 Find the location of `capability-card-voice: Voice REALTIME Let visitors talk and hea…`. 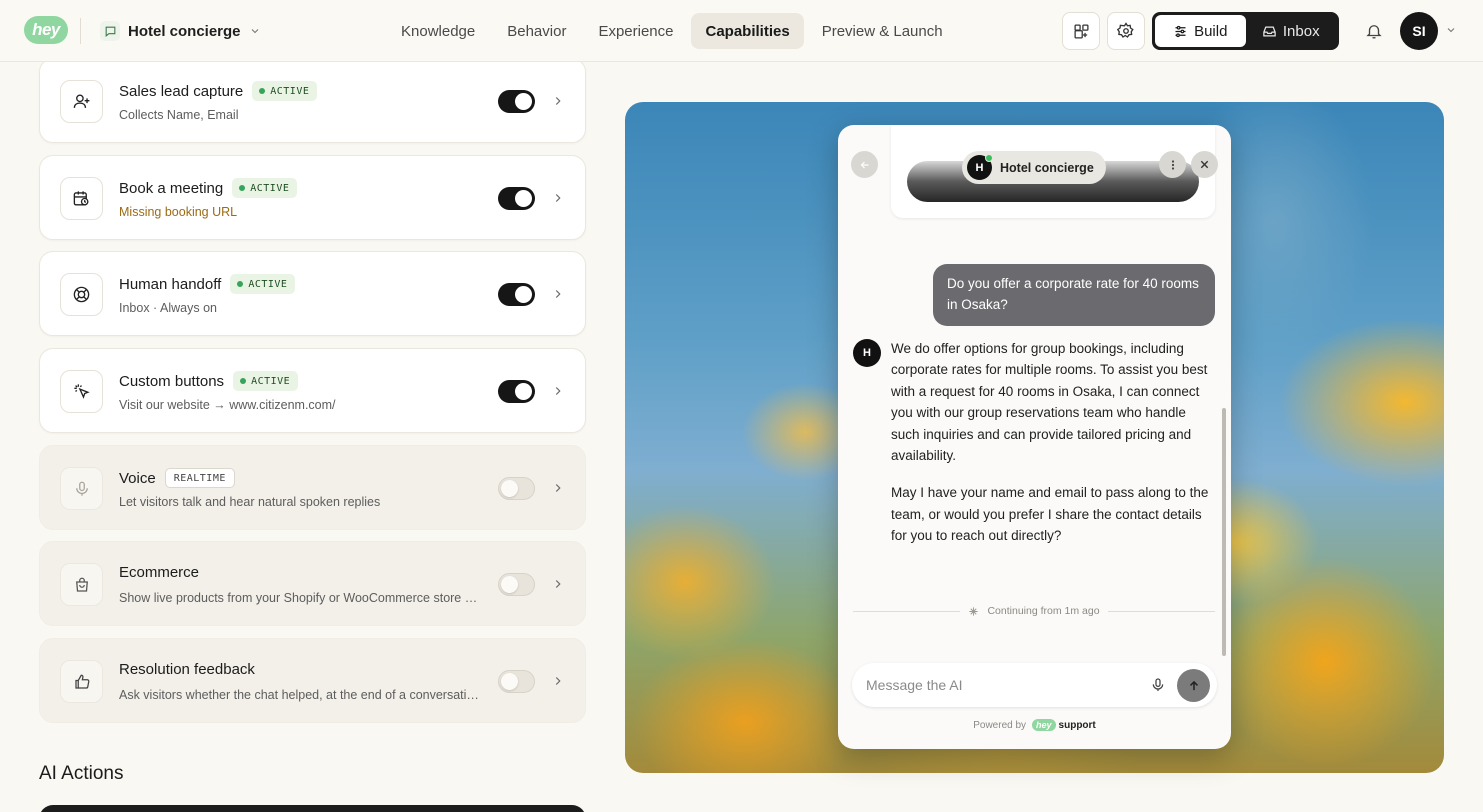

capability-card-voice: Voice REALTIME Let visitors talk and hea… is located at coordinates (312, 487).